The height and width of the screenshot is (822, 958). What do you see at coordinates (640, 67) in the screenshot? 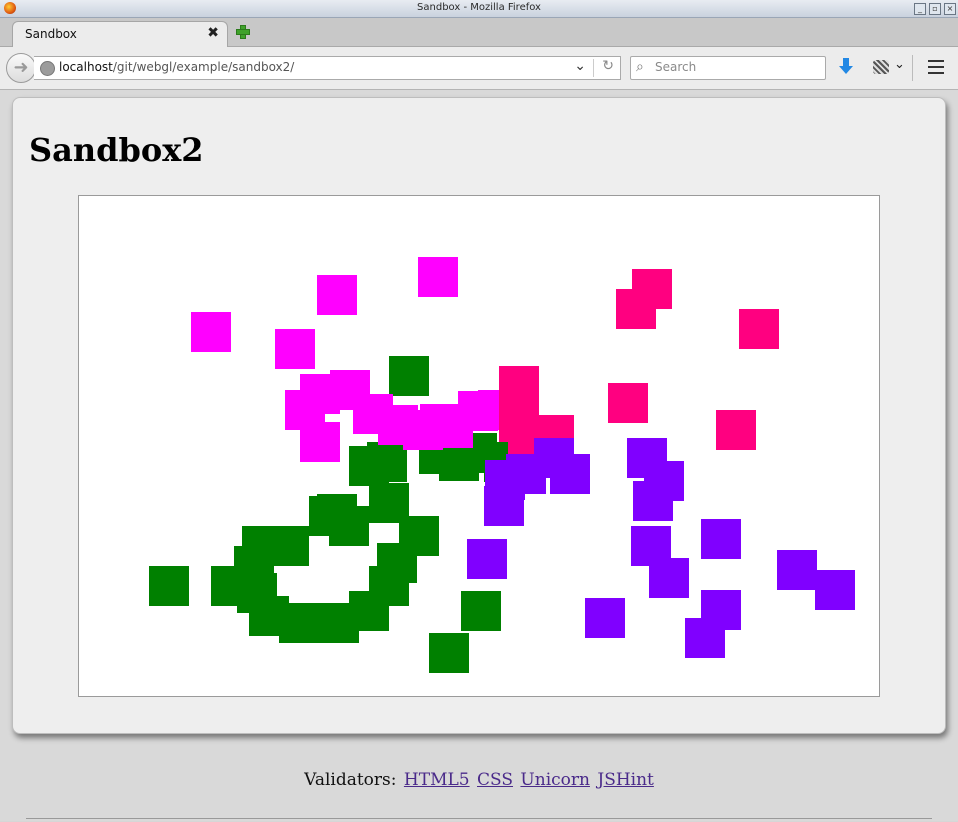
I see `search-icon: ⌕` at bounding box center [640, 67].